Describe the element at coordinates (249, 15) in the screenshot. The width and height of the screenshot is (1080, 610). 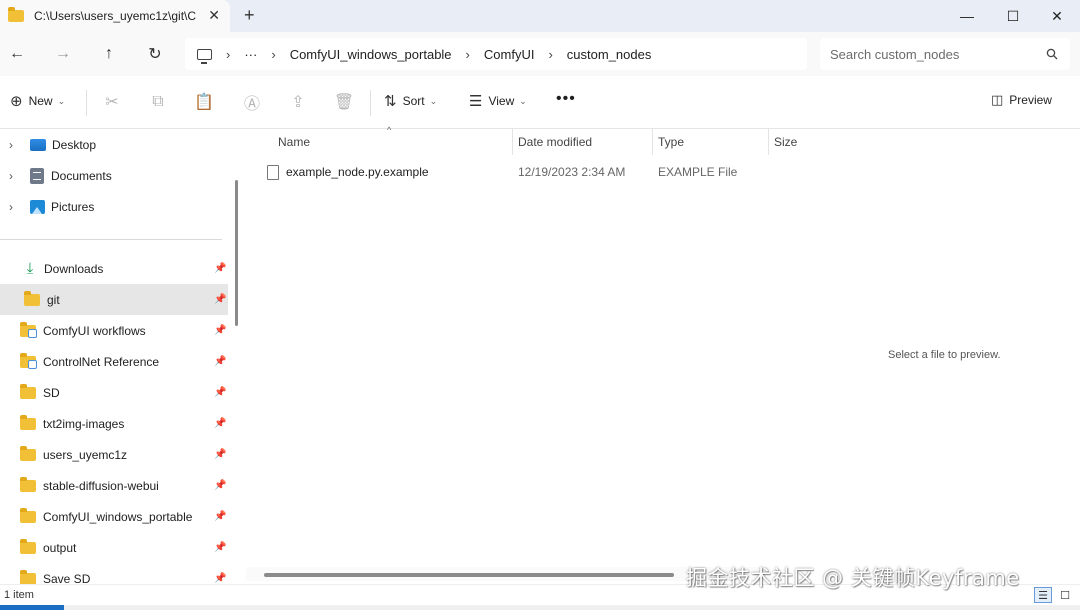
I see `new-tab-button: +` at that location.